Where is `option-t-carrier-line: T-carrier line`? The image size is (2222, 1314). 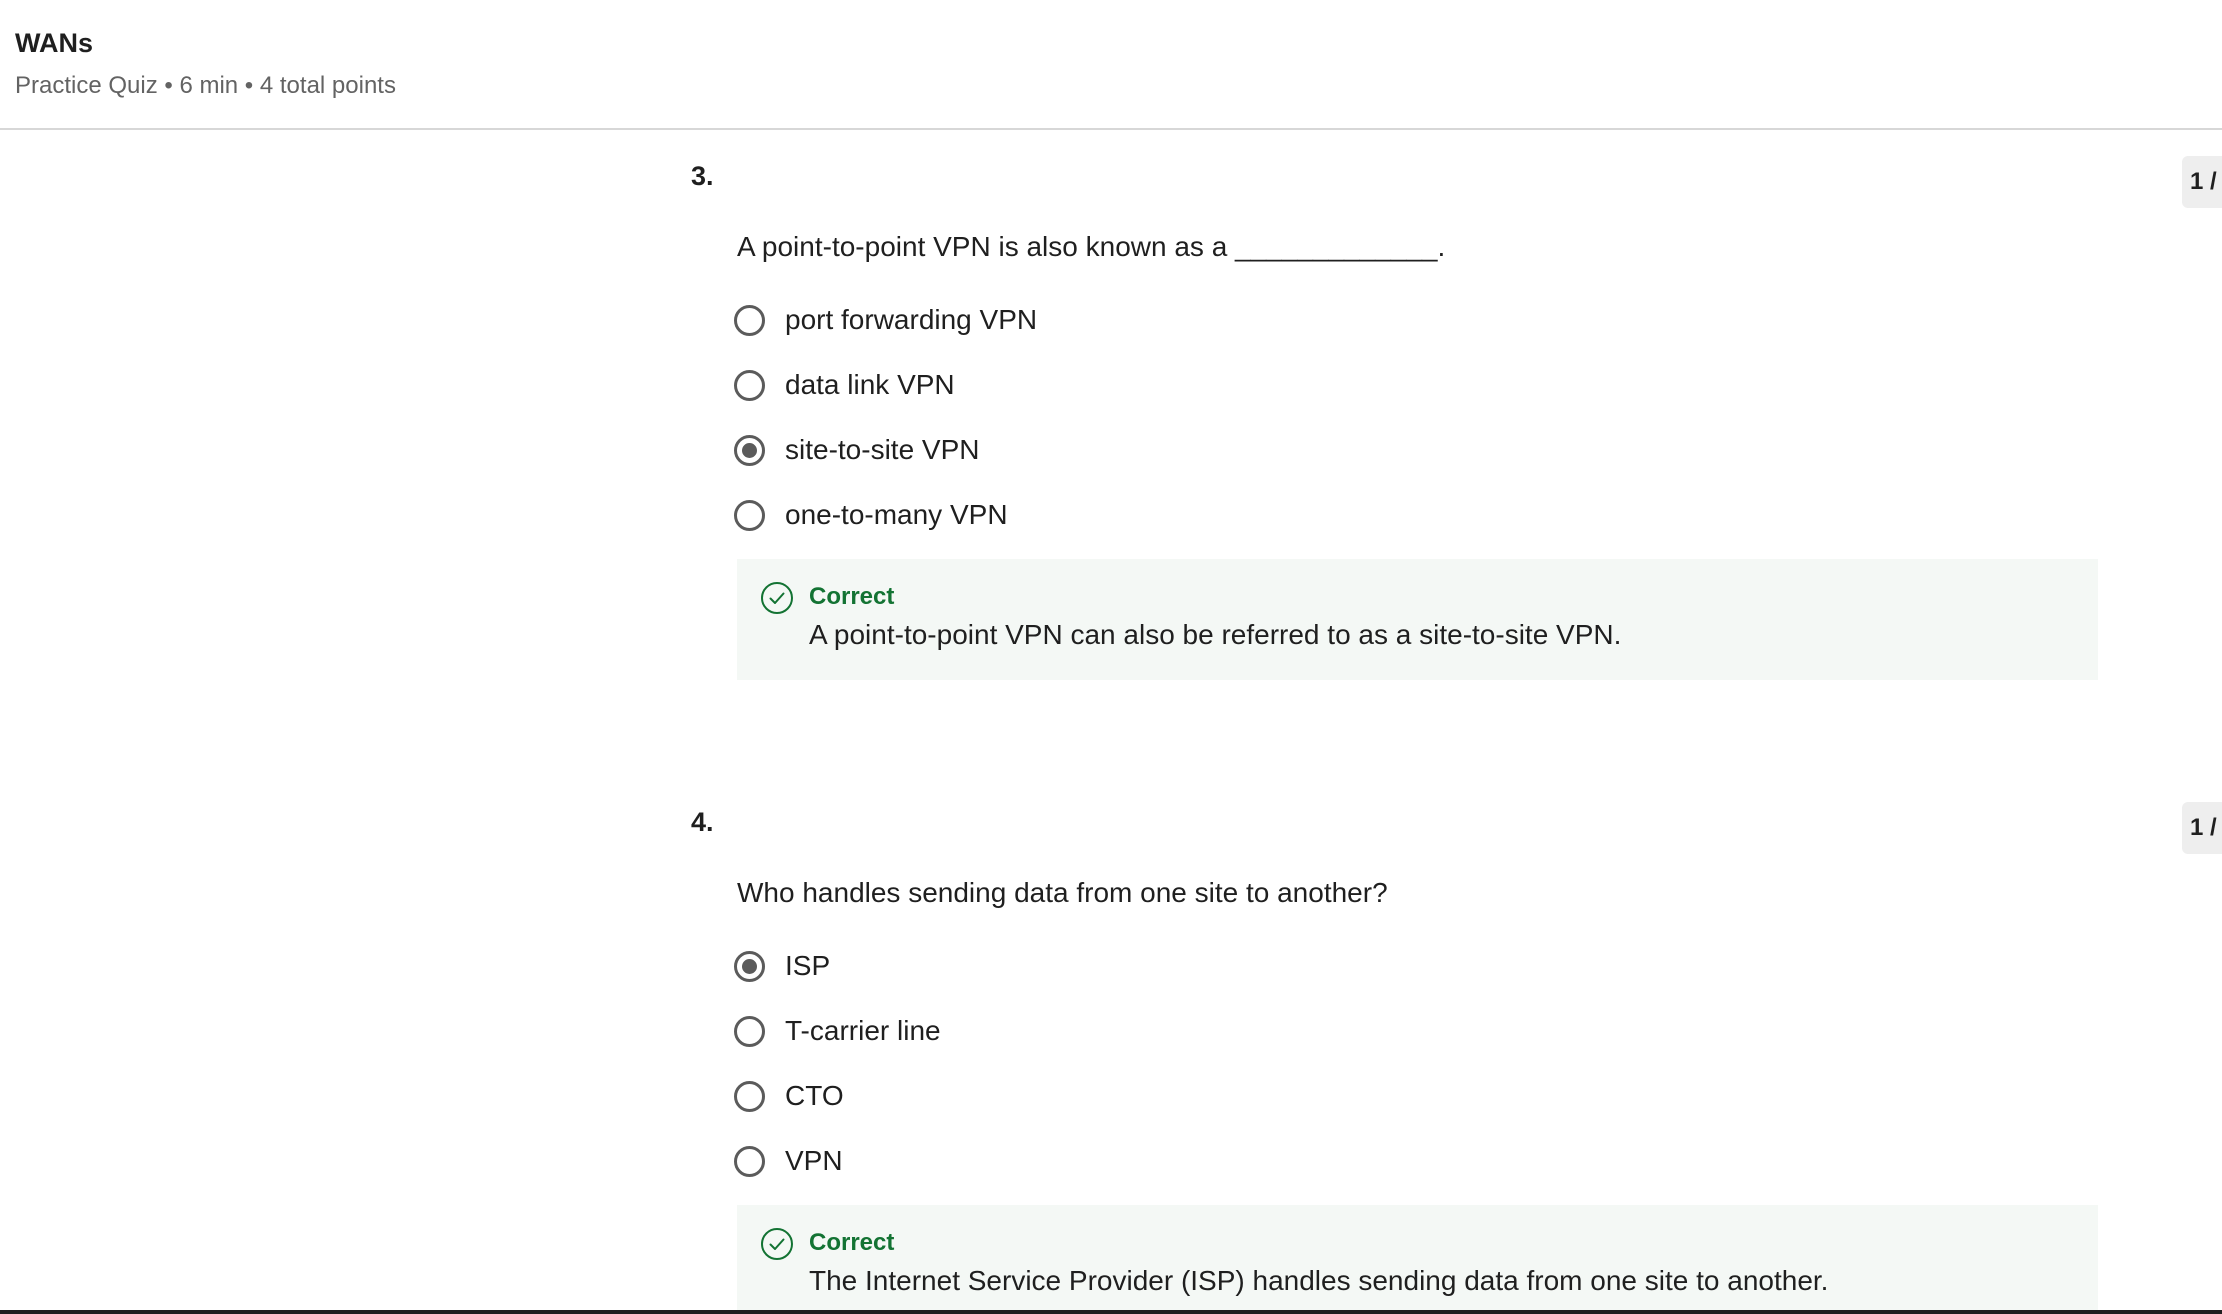 option-t-carrier-line: T-carrier line is located at coordinates (837, 1031).